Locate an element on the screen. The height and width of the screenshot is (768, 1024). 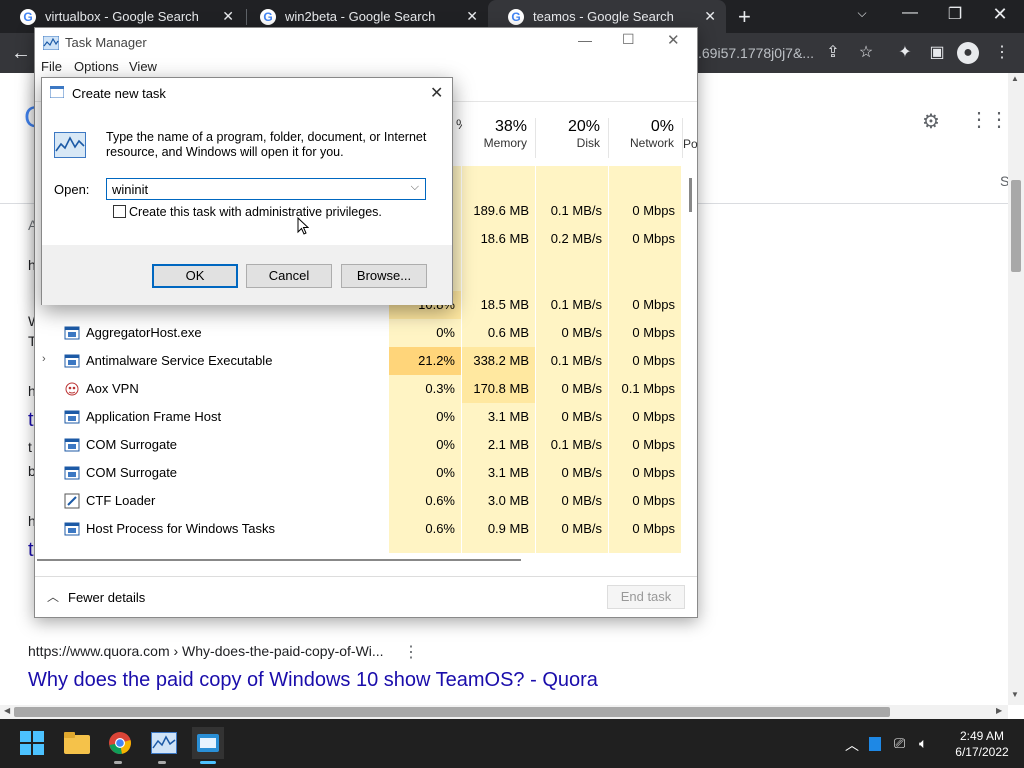
table-row: CTF Loader 0.6% 3.0 MB 0 MB/s 0 Mbps is located at coordinates (359, 501).